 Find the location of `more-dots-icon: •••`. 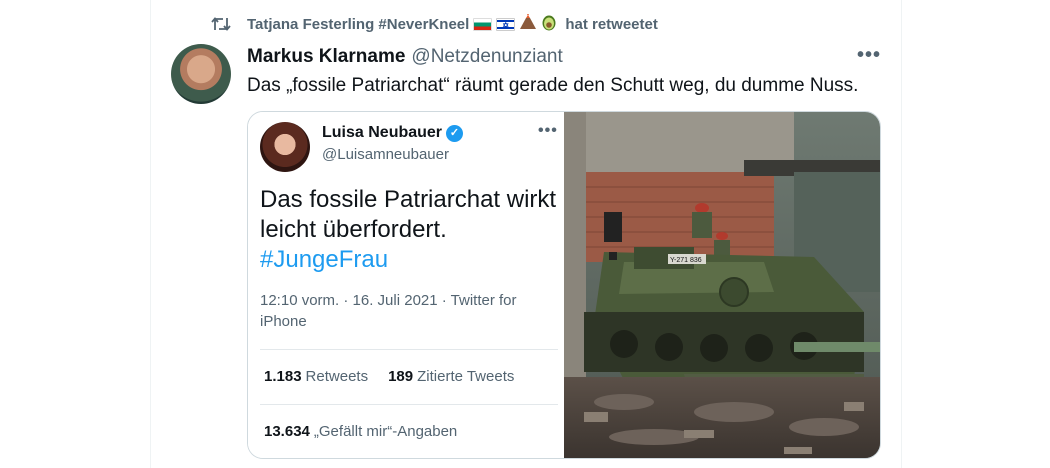

more-dots-icon: ••• is located at coordinates (869, 55).